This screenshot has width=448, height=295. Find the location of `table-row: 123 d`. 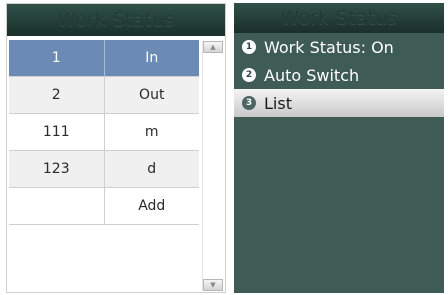

table-row: 123 d is located at coordinates (104, 169).